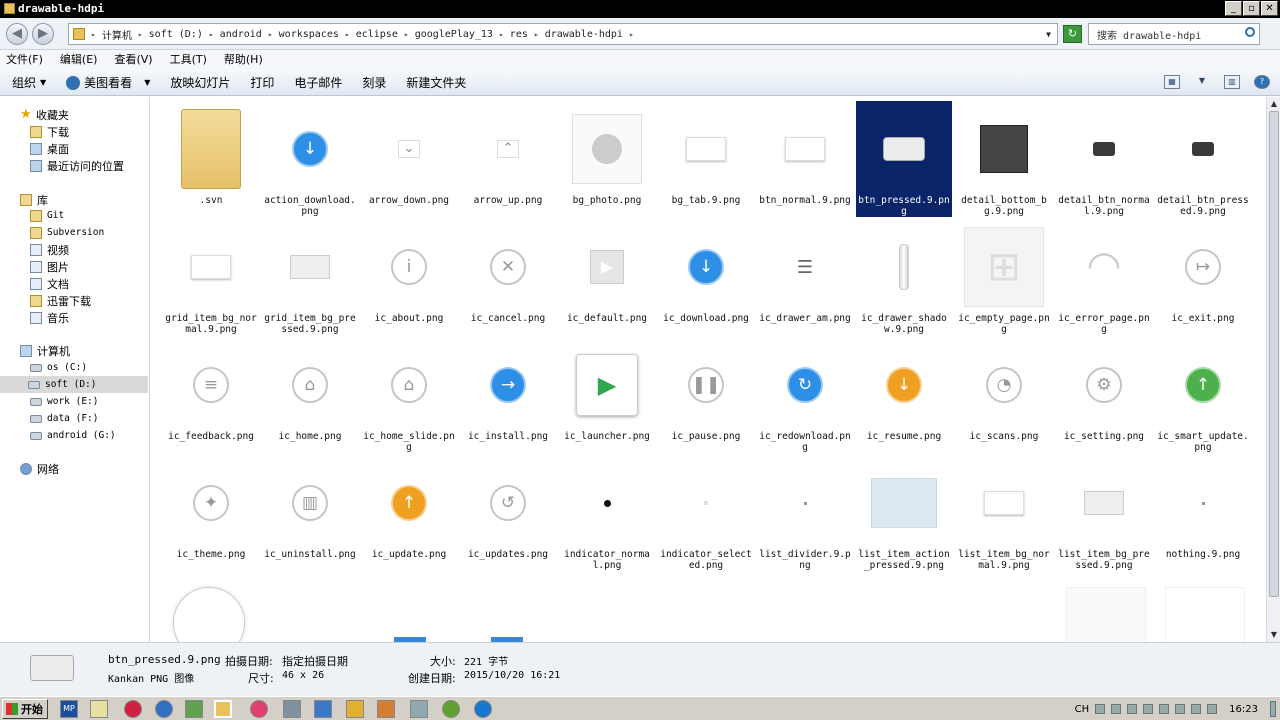 This screenshot has height=720, width=1280. Describe the element at coordinates (454, 34) in the screenshot. I see `breadcrumb-item: googlePlay_13` at that location.